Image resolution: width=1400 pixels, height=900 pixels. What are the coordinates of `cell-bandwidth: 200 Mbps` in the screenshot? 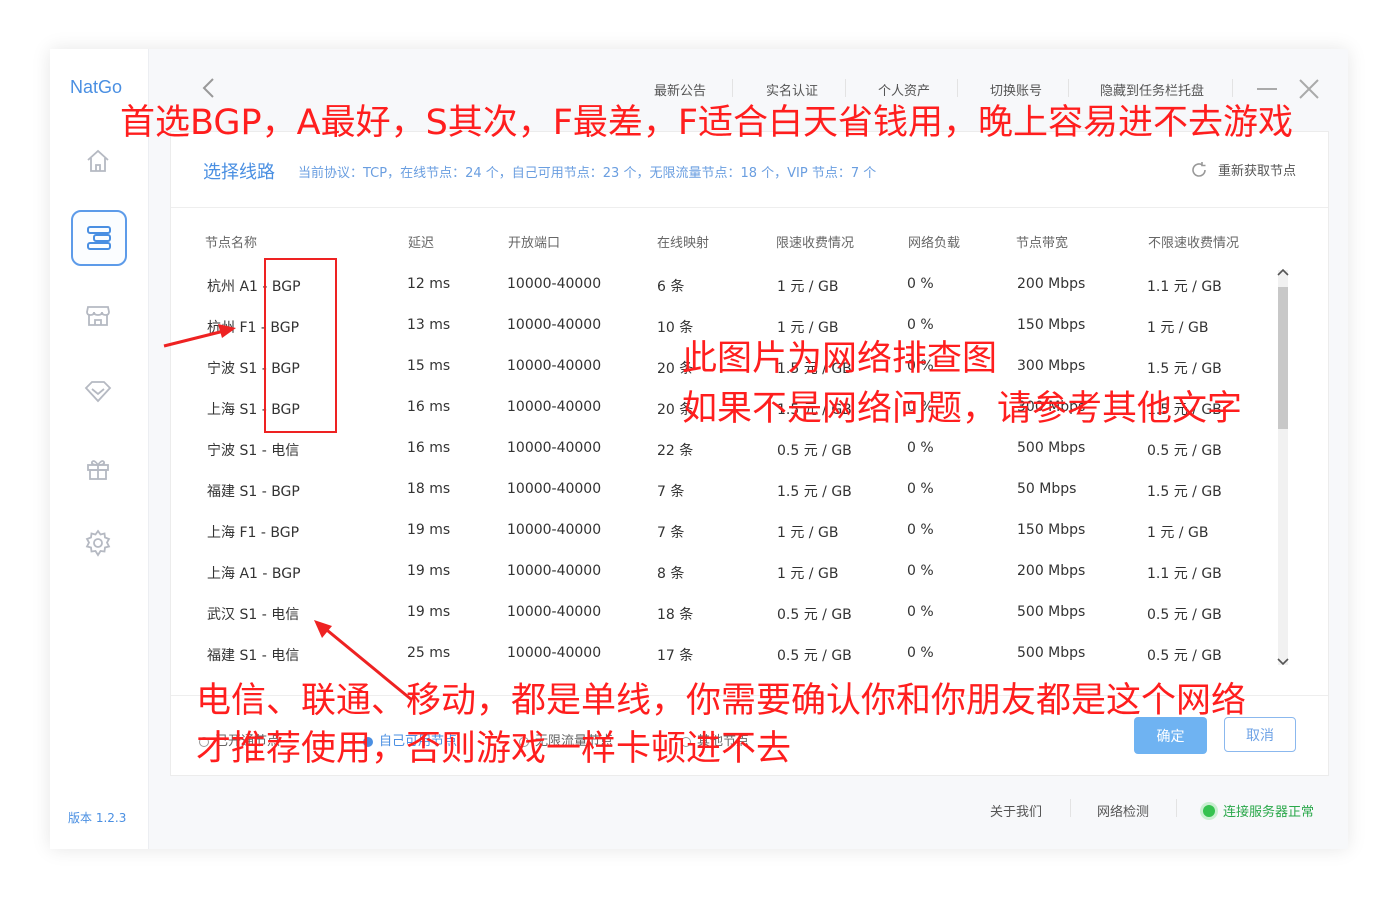 It's located at (1051, 284).